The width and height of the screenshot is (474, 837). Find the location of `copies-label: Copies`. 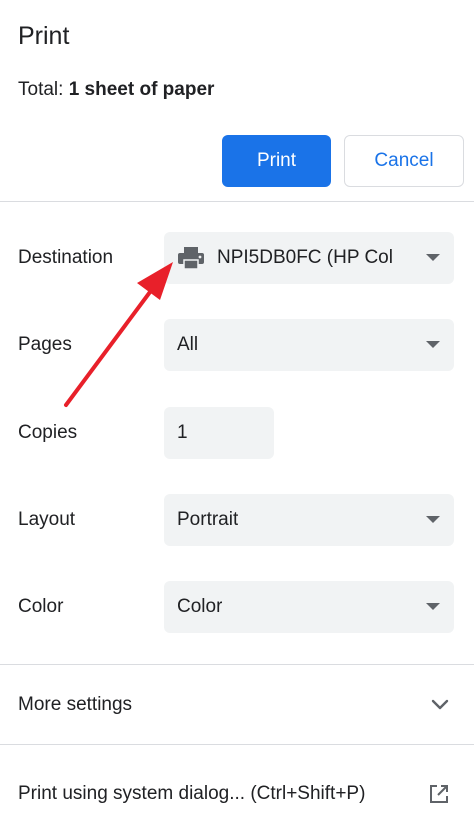

copies-label: Copies is located at coordinates (48, 432).